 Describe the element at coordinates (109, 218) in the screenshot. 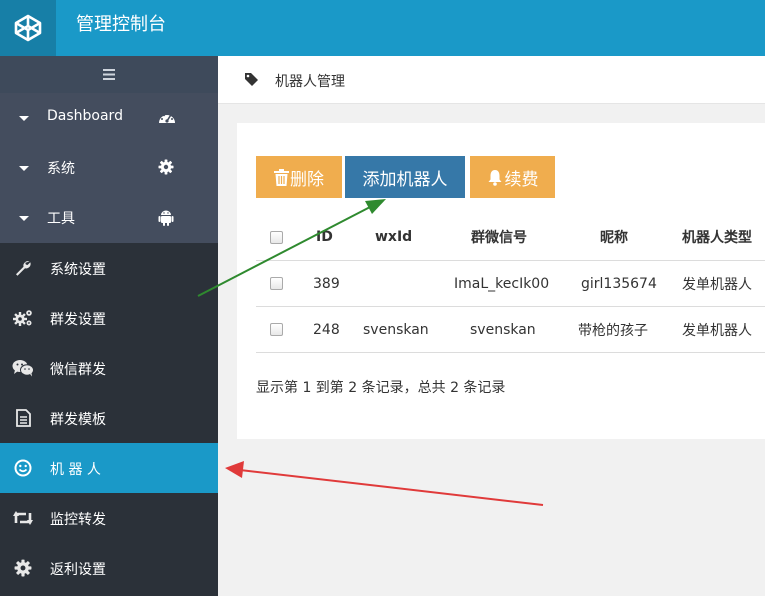

I see `sidebar-item-tools: 工具` at that location.